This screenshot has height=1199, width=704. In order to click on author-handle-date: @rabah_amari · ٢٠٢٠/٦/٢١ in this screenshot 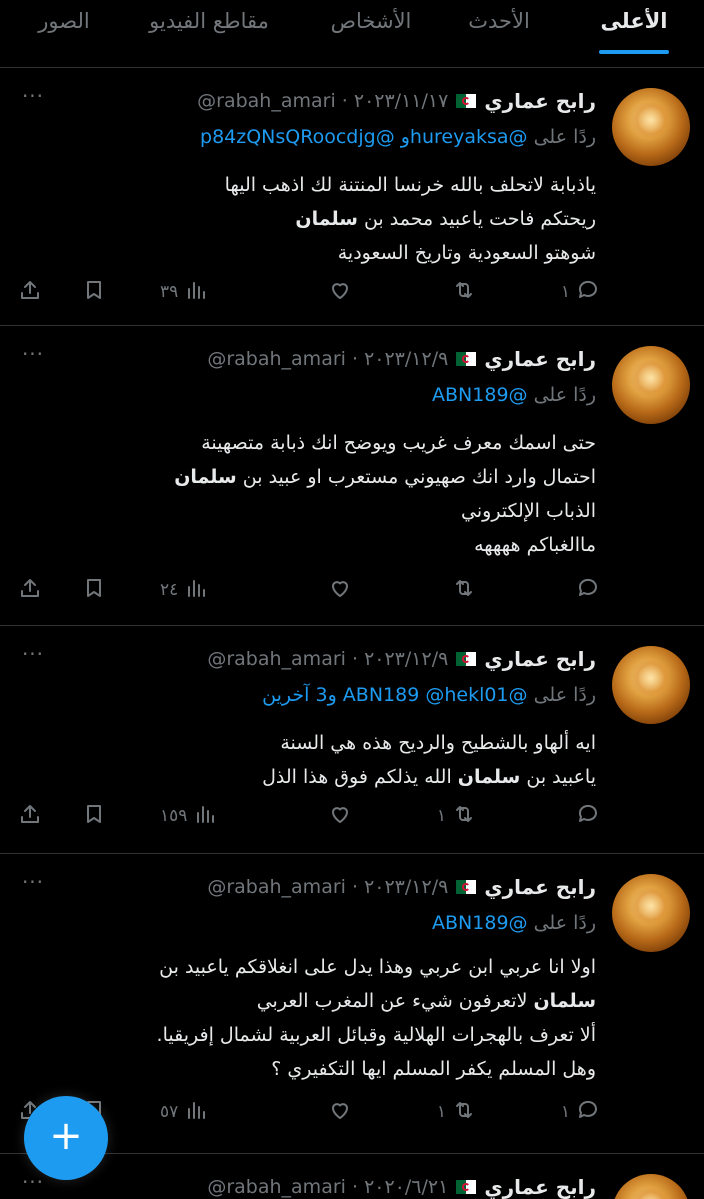, I will do `click(327, 1187)`.